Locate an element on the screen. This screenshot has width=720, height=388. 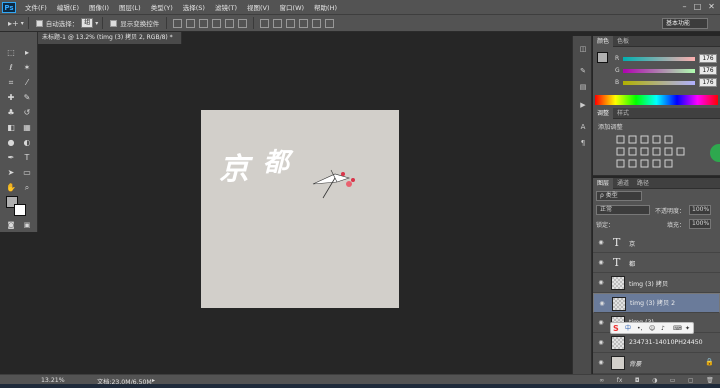
path-selection-icon: ➤ is located at coordinates (11, 173).